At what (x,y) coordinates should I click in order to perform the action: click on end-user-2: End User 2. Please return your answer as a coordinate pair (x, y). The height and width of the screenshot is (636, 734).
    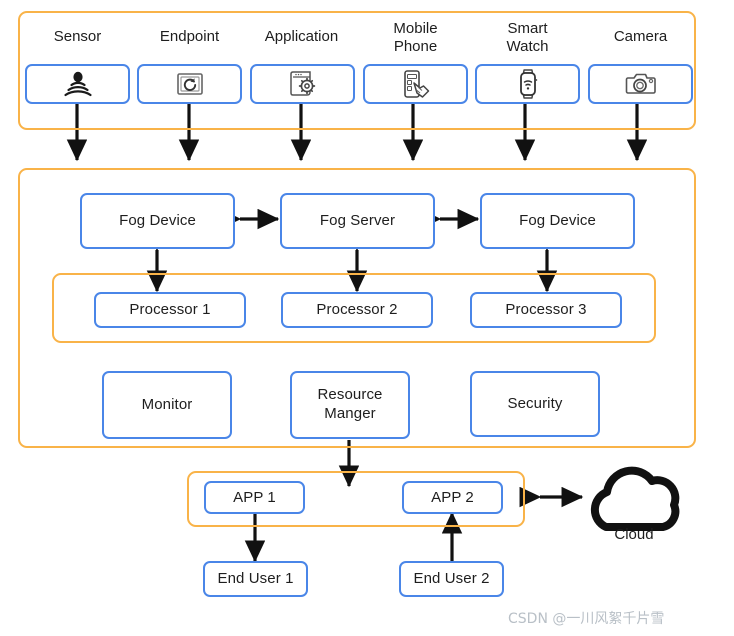
    Looking at the image, I should click on (451, 579).